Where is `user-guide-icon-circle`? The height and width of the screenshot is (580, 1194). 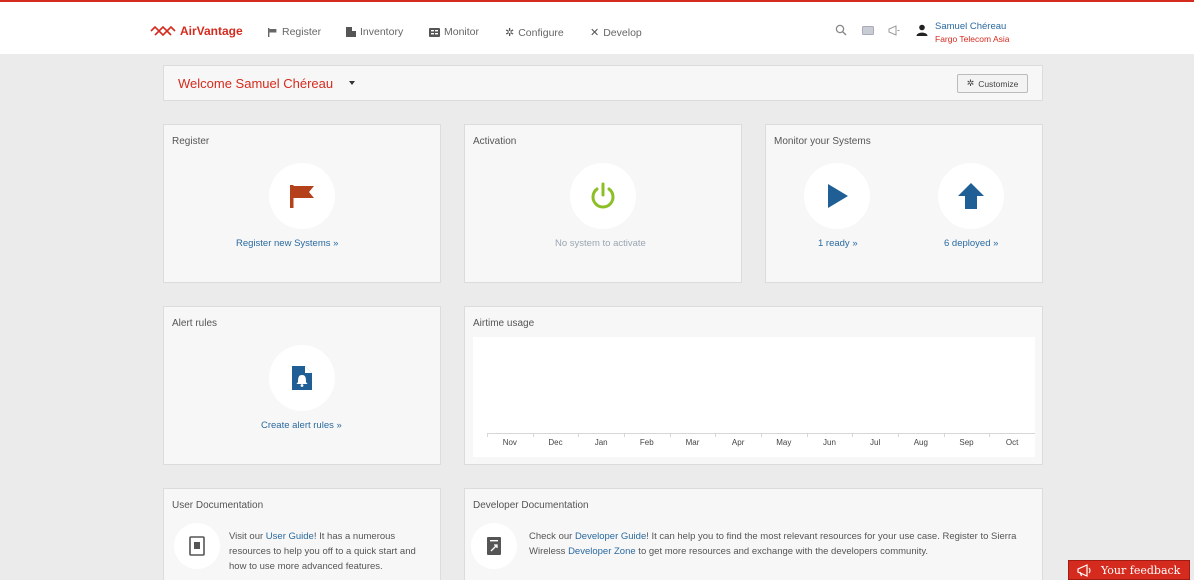
user-guide-icon-circle is located at coordinates (197, 546).